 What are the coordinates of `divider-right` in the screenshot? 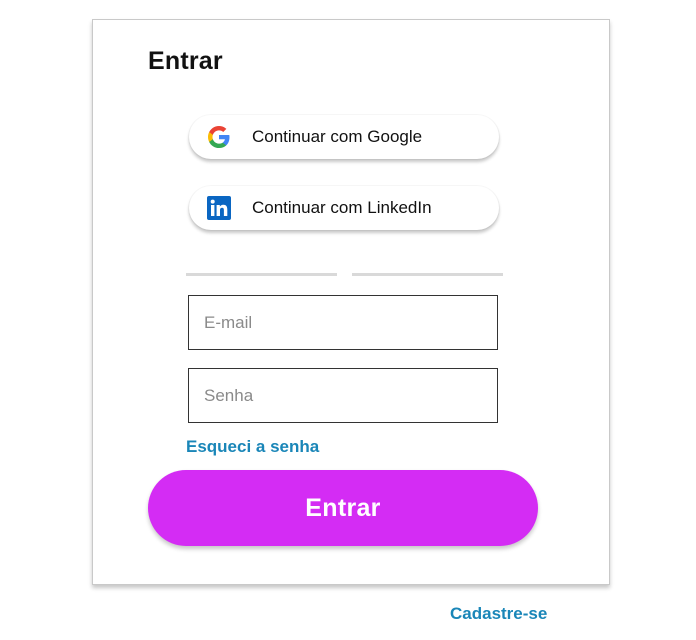 It's located at (427, 274).